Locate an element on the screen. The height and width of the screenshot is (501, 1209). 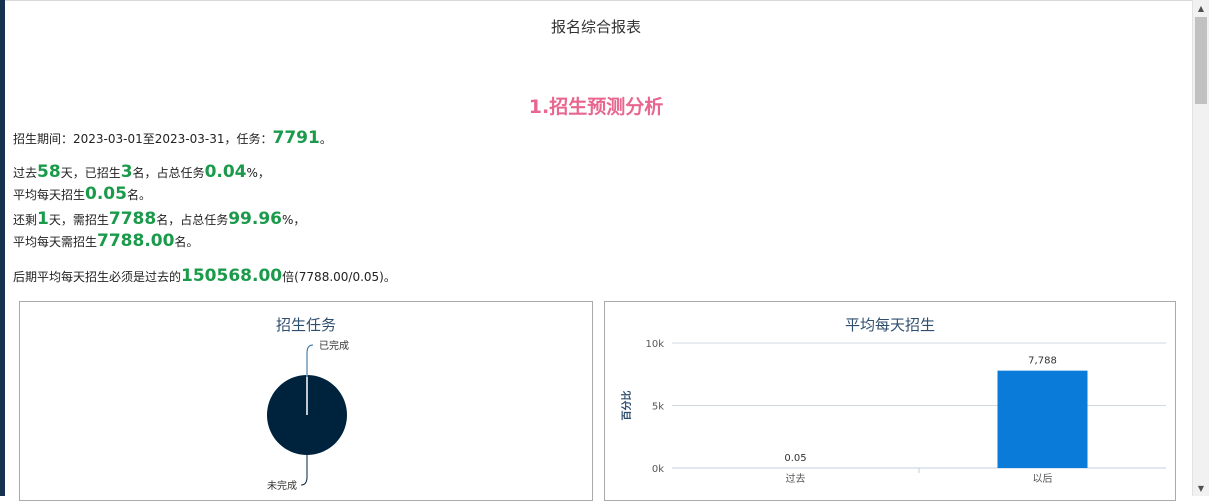
section-heading: 1.招生预测分析 is located at coordinates (596, 105).